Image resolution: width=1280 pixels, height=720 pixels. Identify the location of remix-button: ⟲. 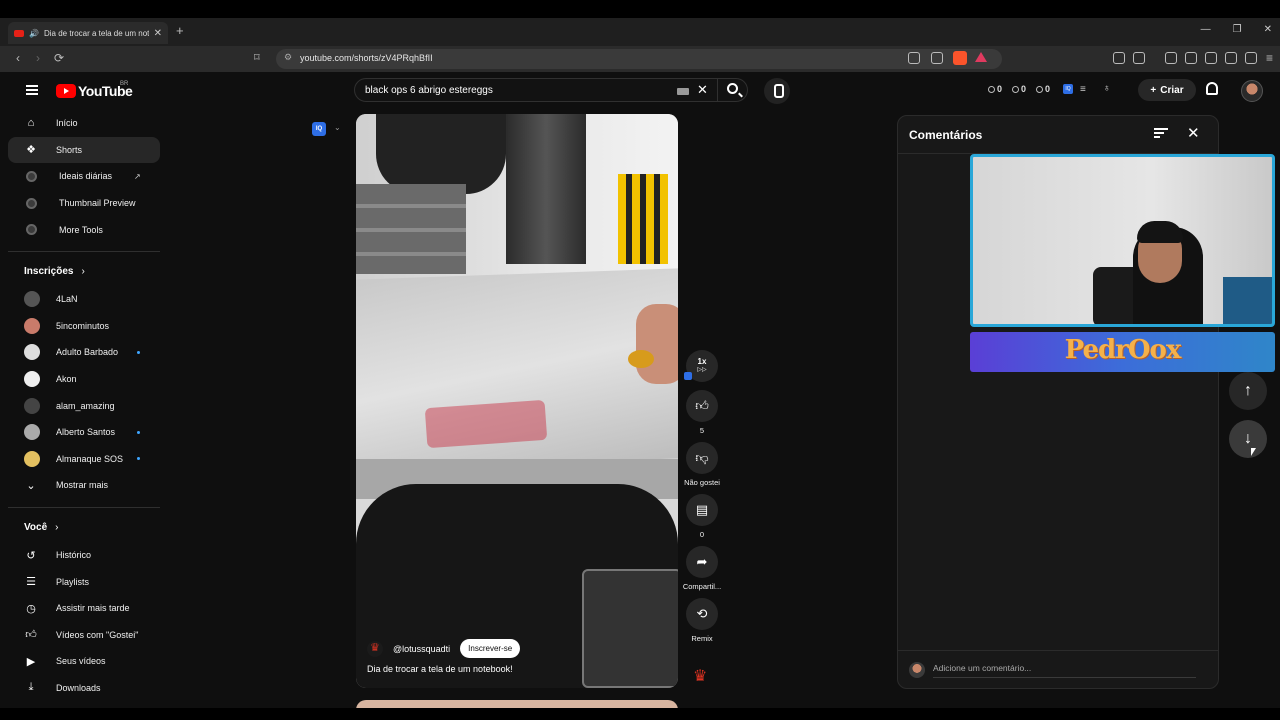
(702, 614).